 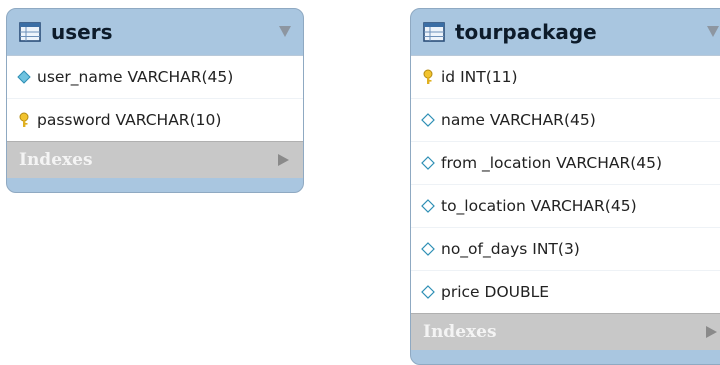 What do you see at coordinates (552, 163) in the screenshot?
I see `column-text: from _location VARCHAR(45)` at bounding box center [552, 163].